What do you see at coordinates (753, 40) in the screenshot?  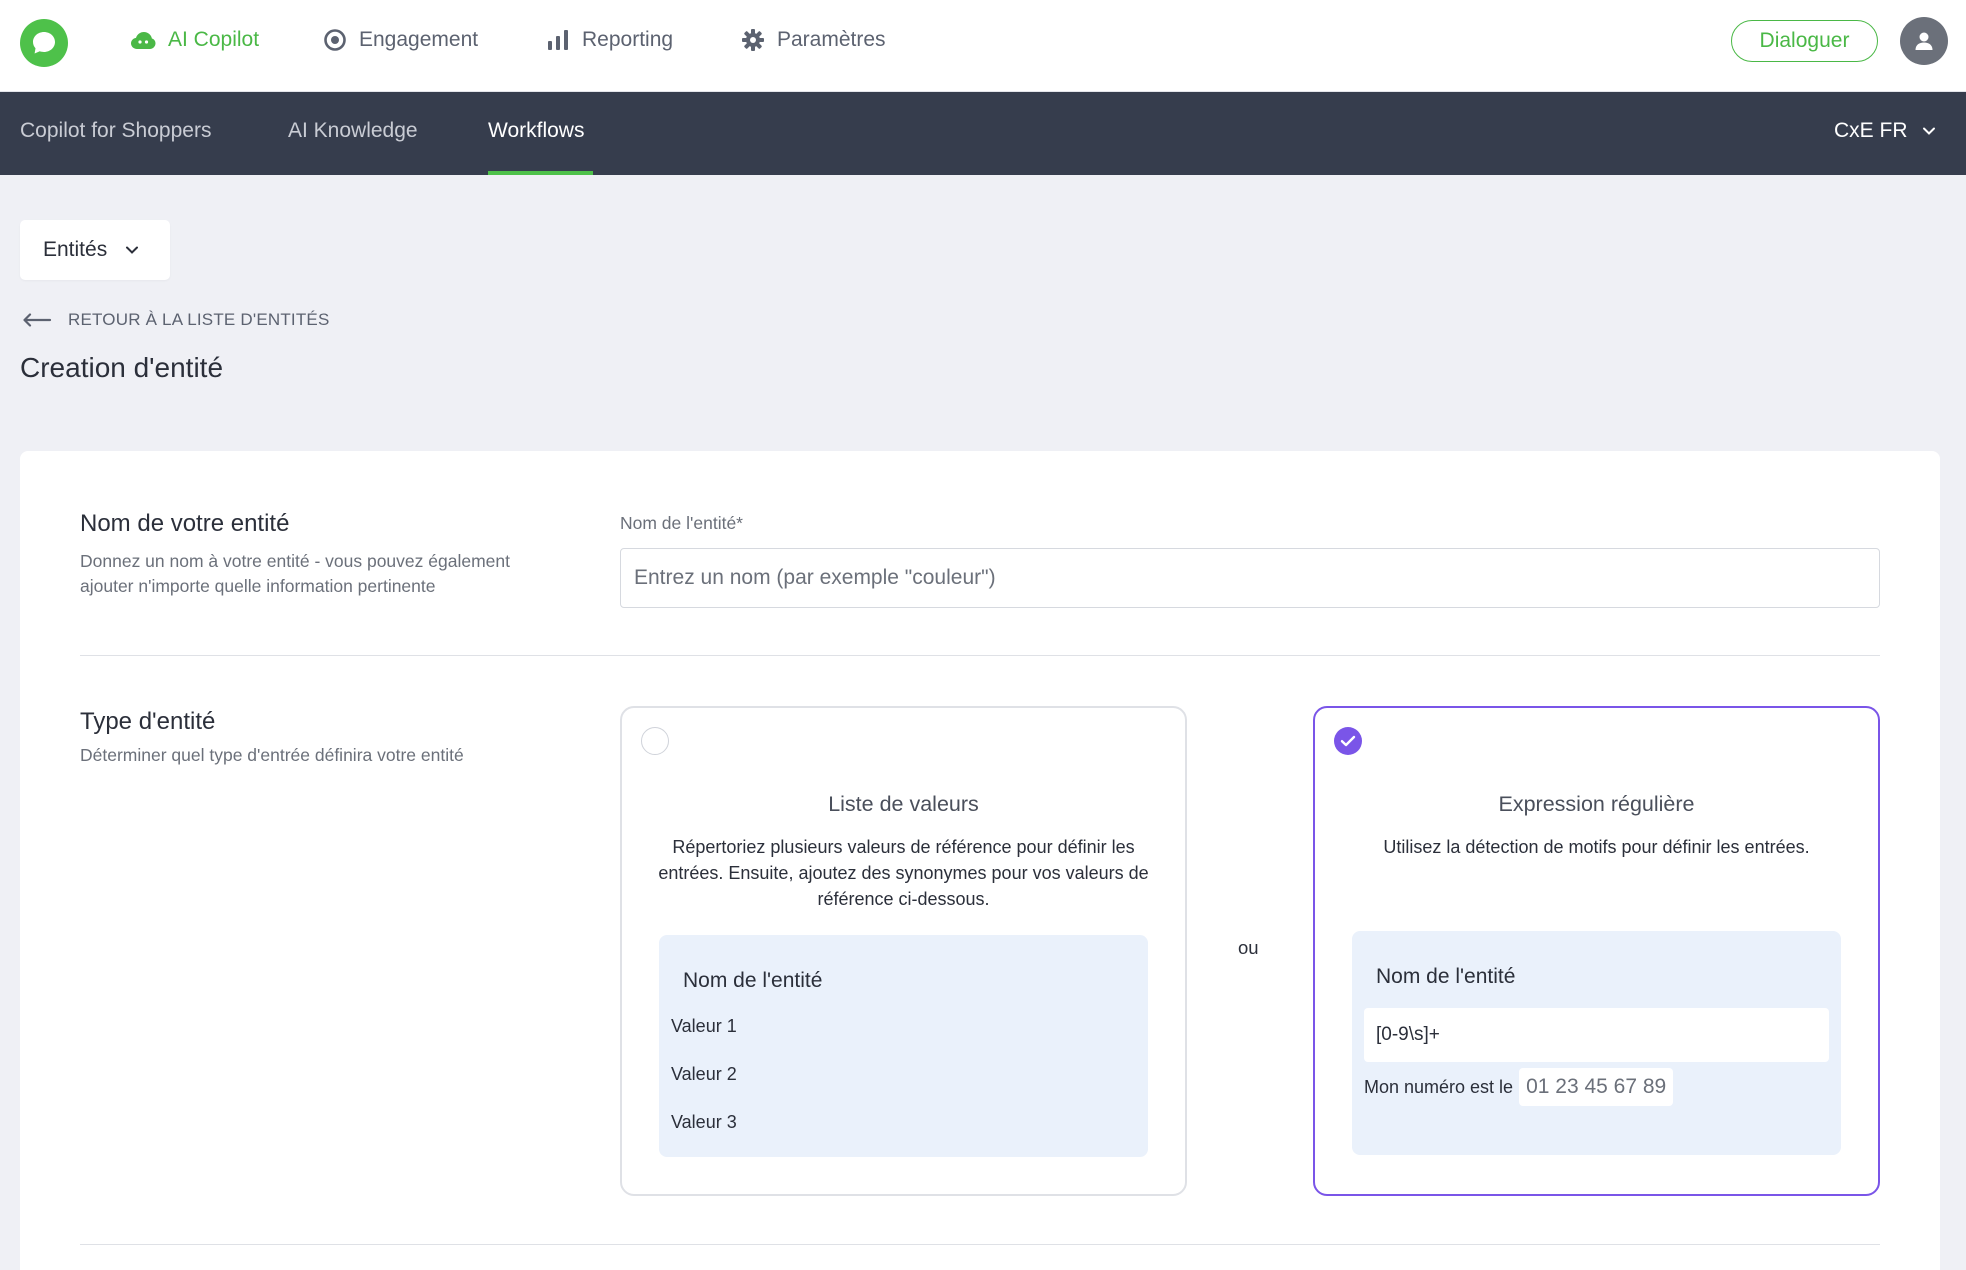 I see `gear-icon` at bounding box center [753, 40].